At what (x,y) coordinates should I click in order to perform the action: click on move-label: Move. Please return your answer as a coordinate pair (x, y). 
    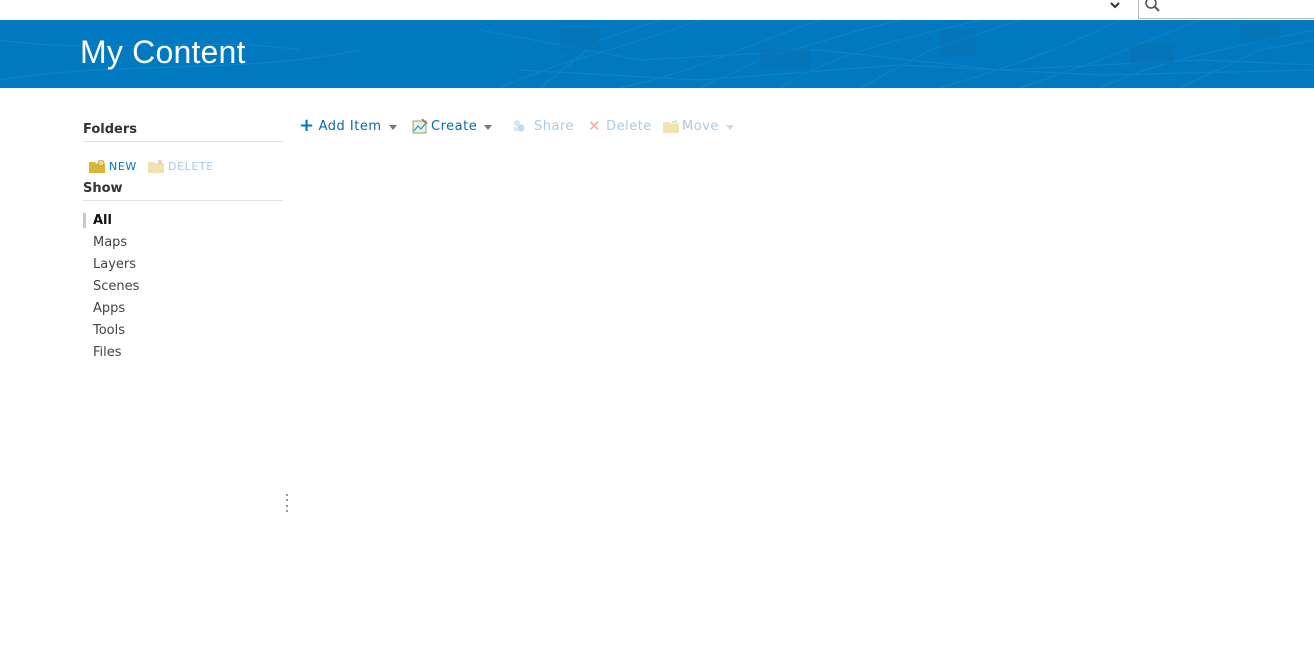
    Looking at the image, I should click on (700, 126).